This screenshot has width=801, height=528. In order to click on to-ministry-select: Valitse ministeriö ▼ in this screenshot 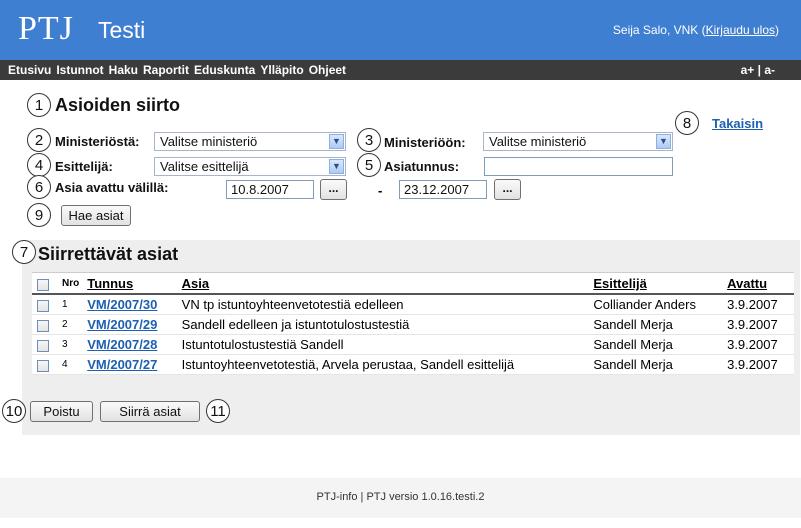, I will do `click(578, 141)`.